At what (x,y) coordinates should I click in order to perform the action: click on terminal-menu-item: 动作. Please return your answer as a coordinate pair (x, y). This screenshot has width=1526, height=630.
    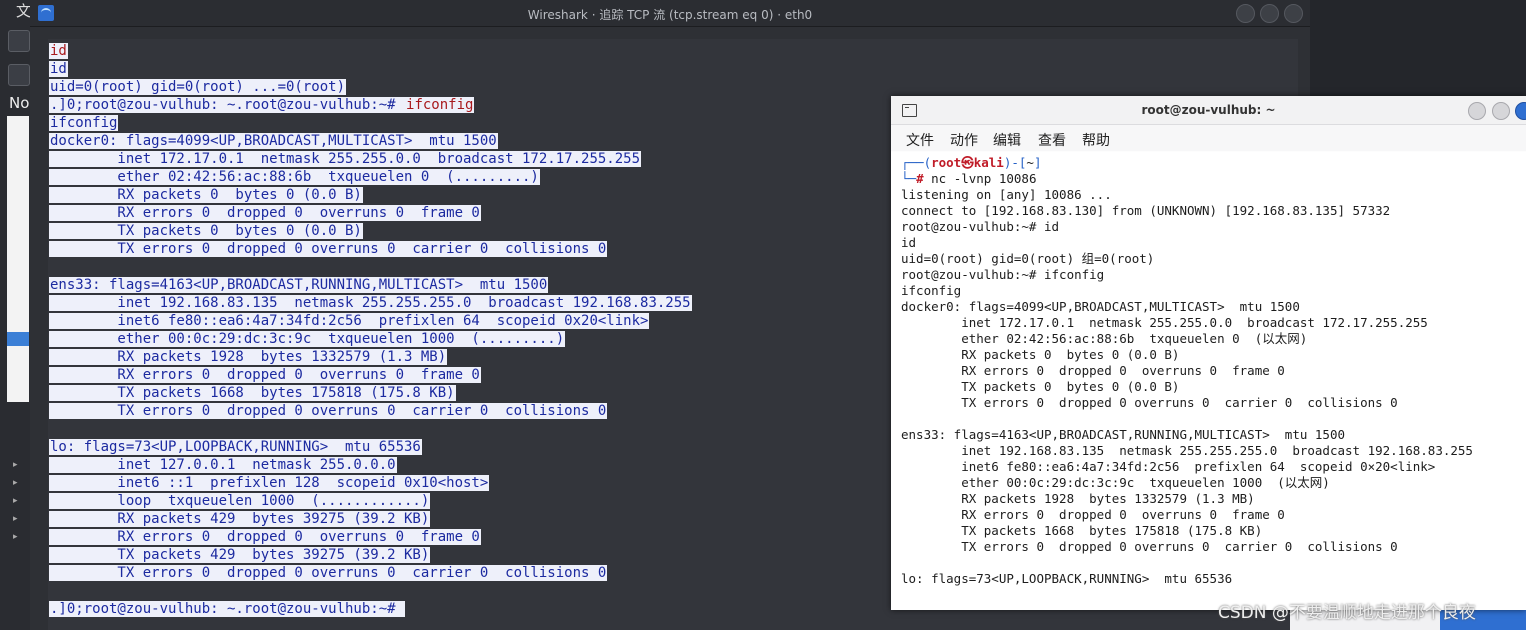
    Looking at the image, I should click on (964, 140).